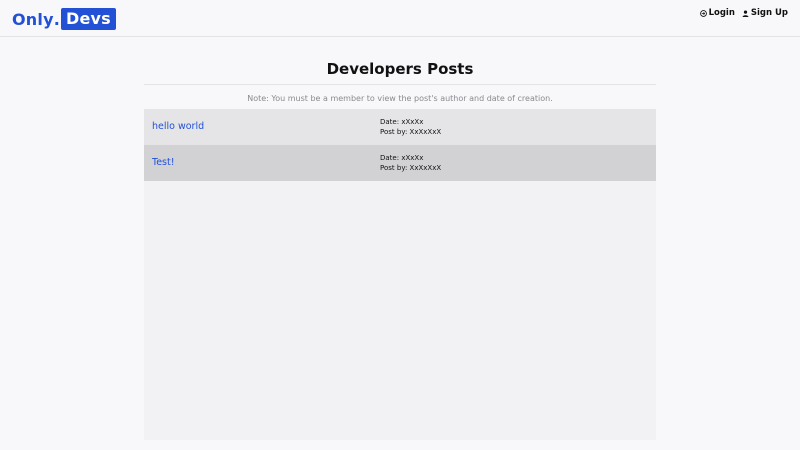 Image resolution: width=800 pixels, height=450 pixels. I want to click on post-row: hello world Date: xXxXx Post by: XxXxXxX, so click(400, 127).